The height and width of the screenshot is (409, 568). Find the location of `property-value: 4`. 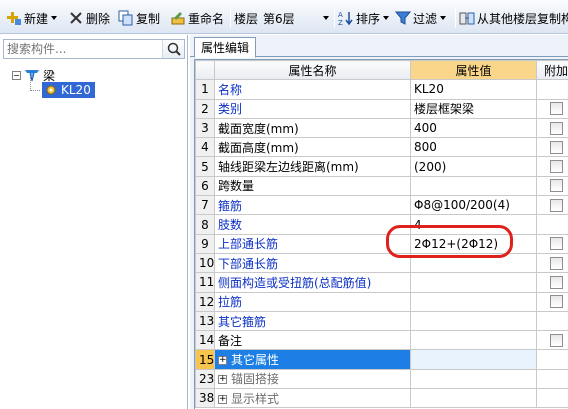

property-value: 4 is located at coordinates (473, 224).